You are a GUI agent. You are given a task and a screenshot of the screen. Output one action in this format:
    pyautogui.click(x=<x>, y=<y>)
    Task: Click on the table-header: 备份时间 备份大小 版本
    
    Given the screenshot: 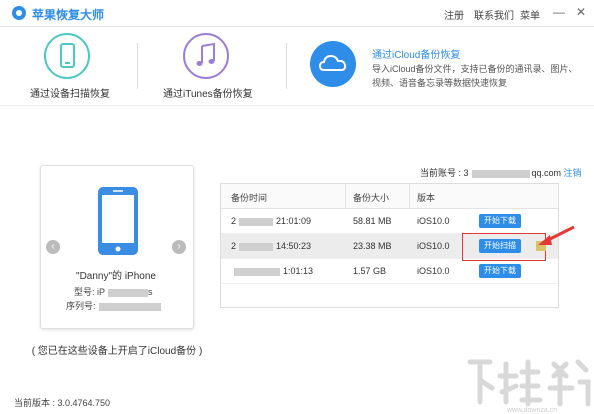 What is the action you would take?
    pyautogui.click(x=389, y=196)
    